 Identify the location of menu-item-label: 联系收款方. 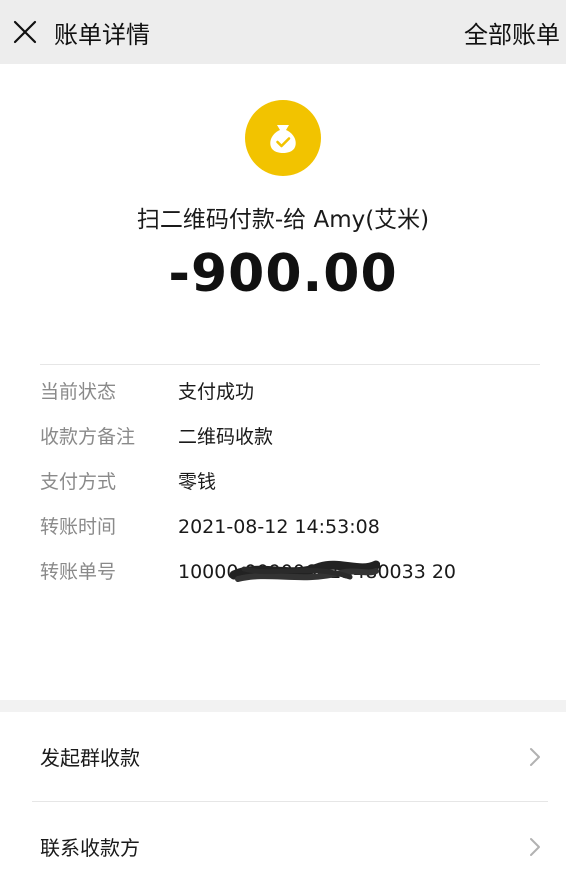
(90, 848).